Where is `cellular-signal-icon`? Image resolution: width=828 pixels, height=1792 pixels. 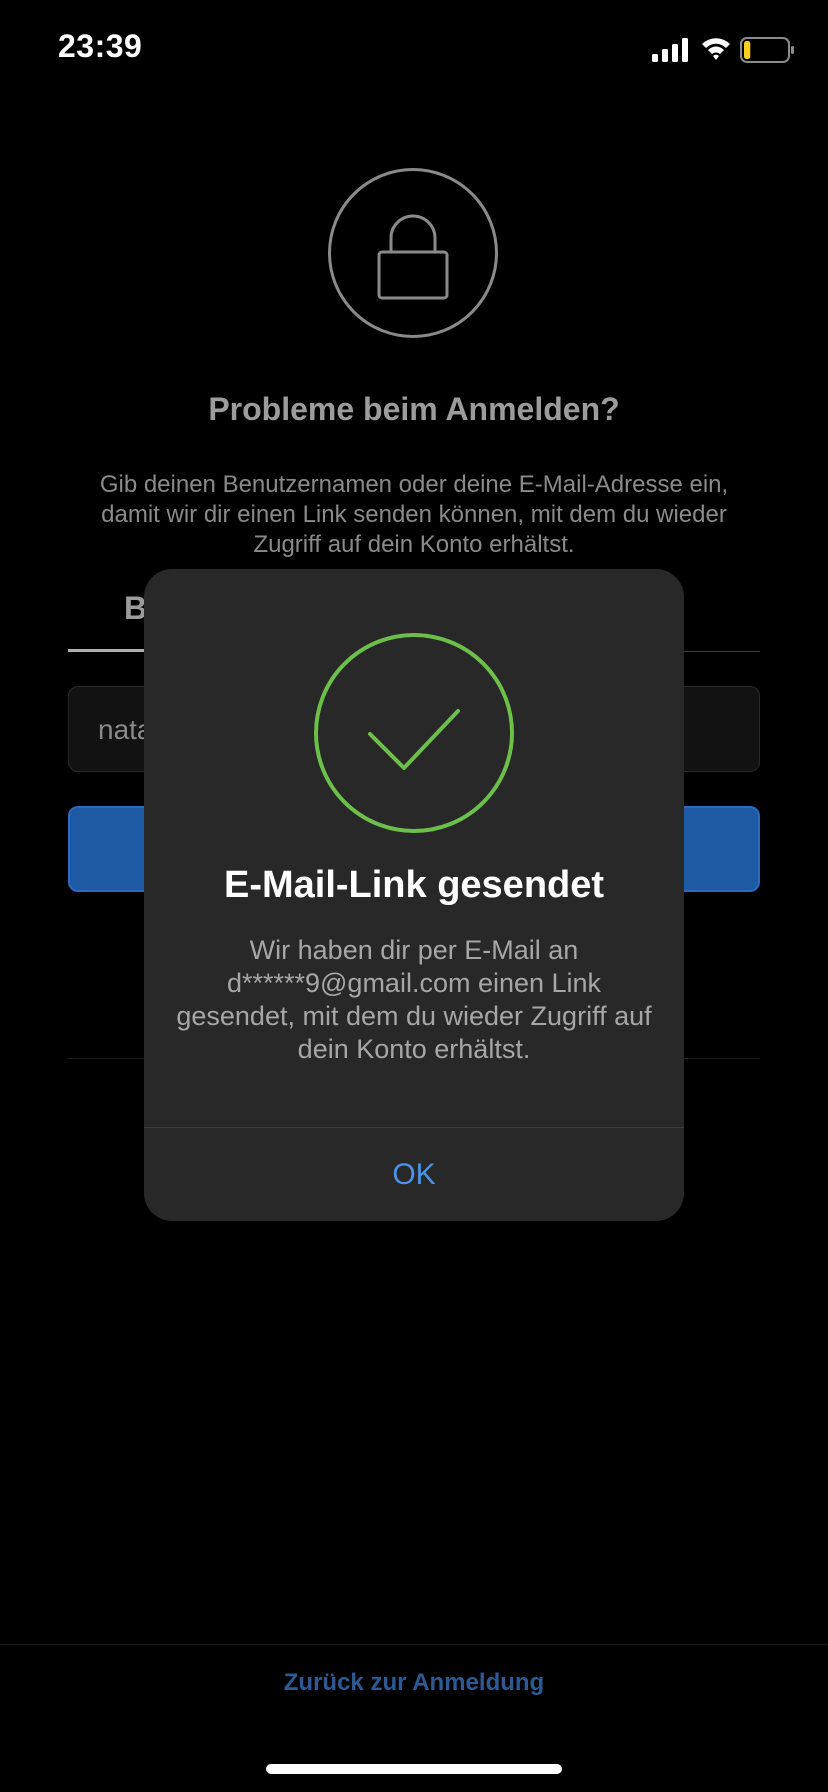
cellular-signal-icon is located at coordinates (670, 50).